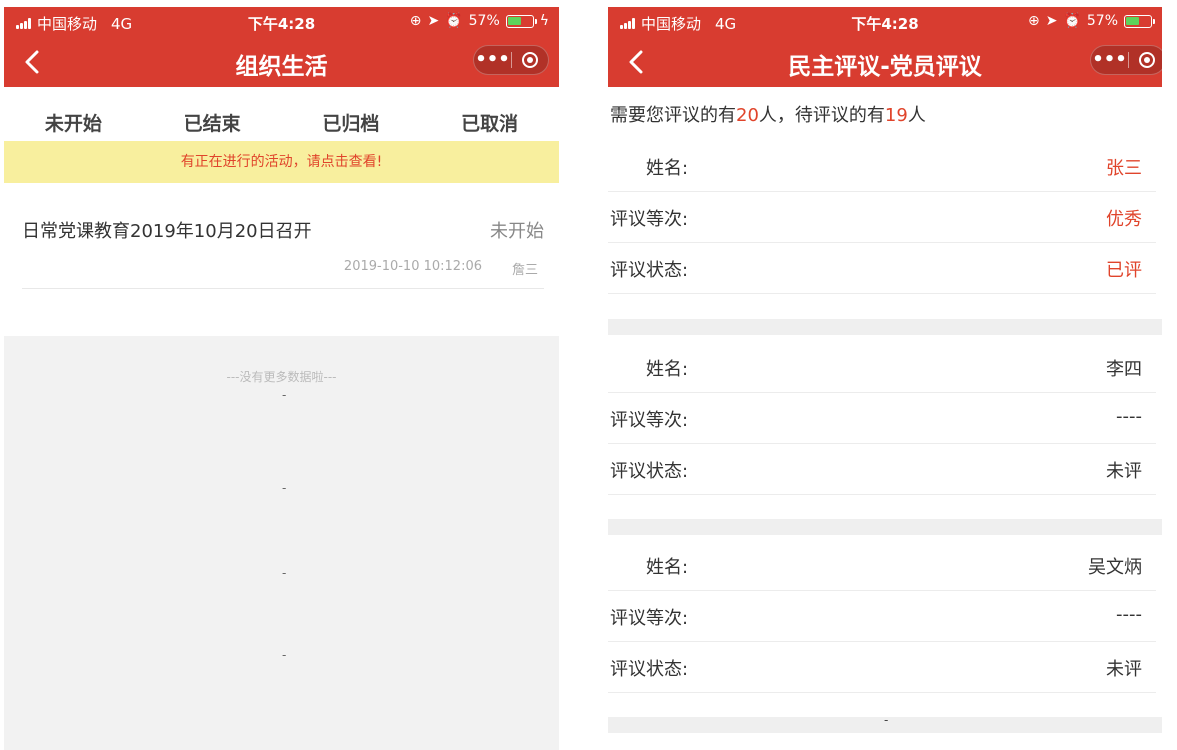  I want to click on nav-bar: 民主评议-党员评议 •••, so click(885, 62).